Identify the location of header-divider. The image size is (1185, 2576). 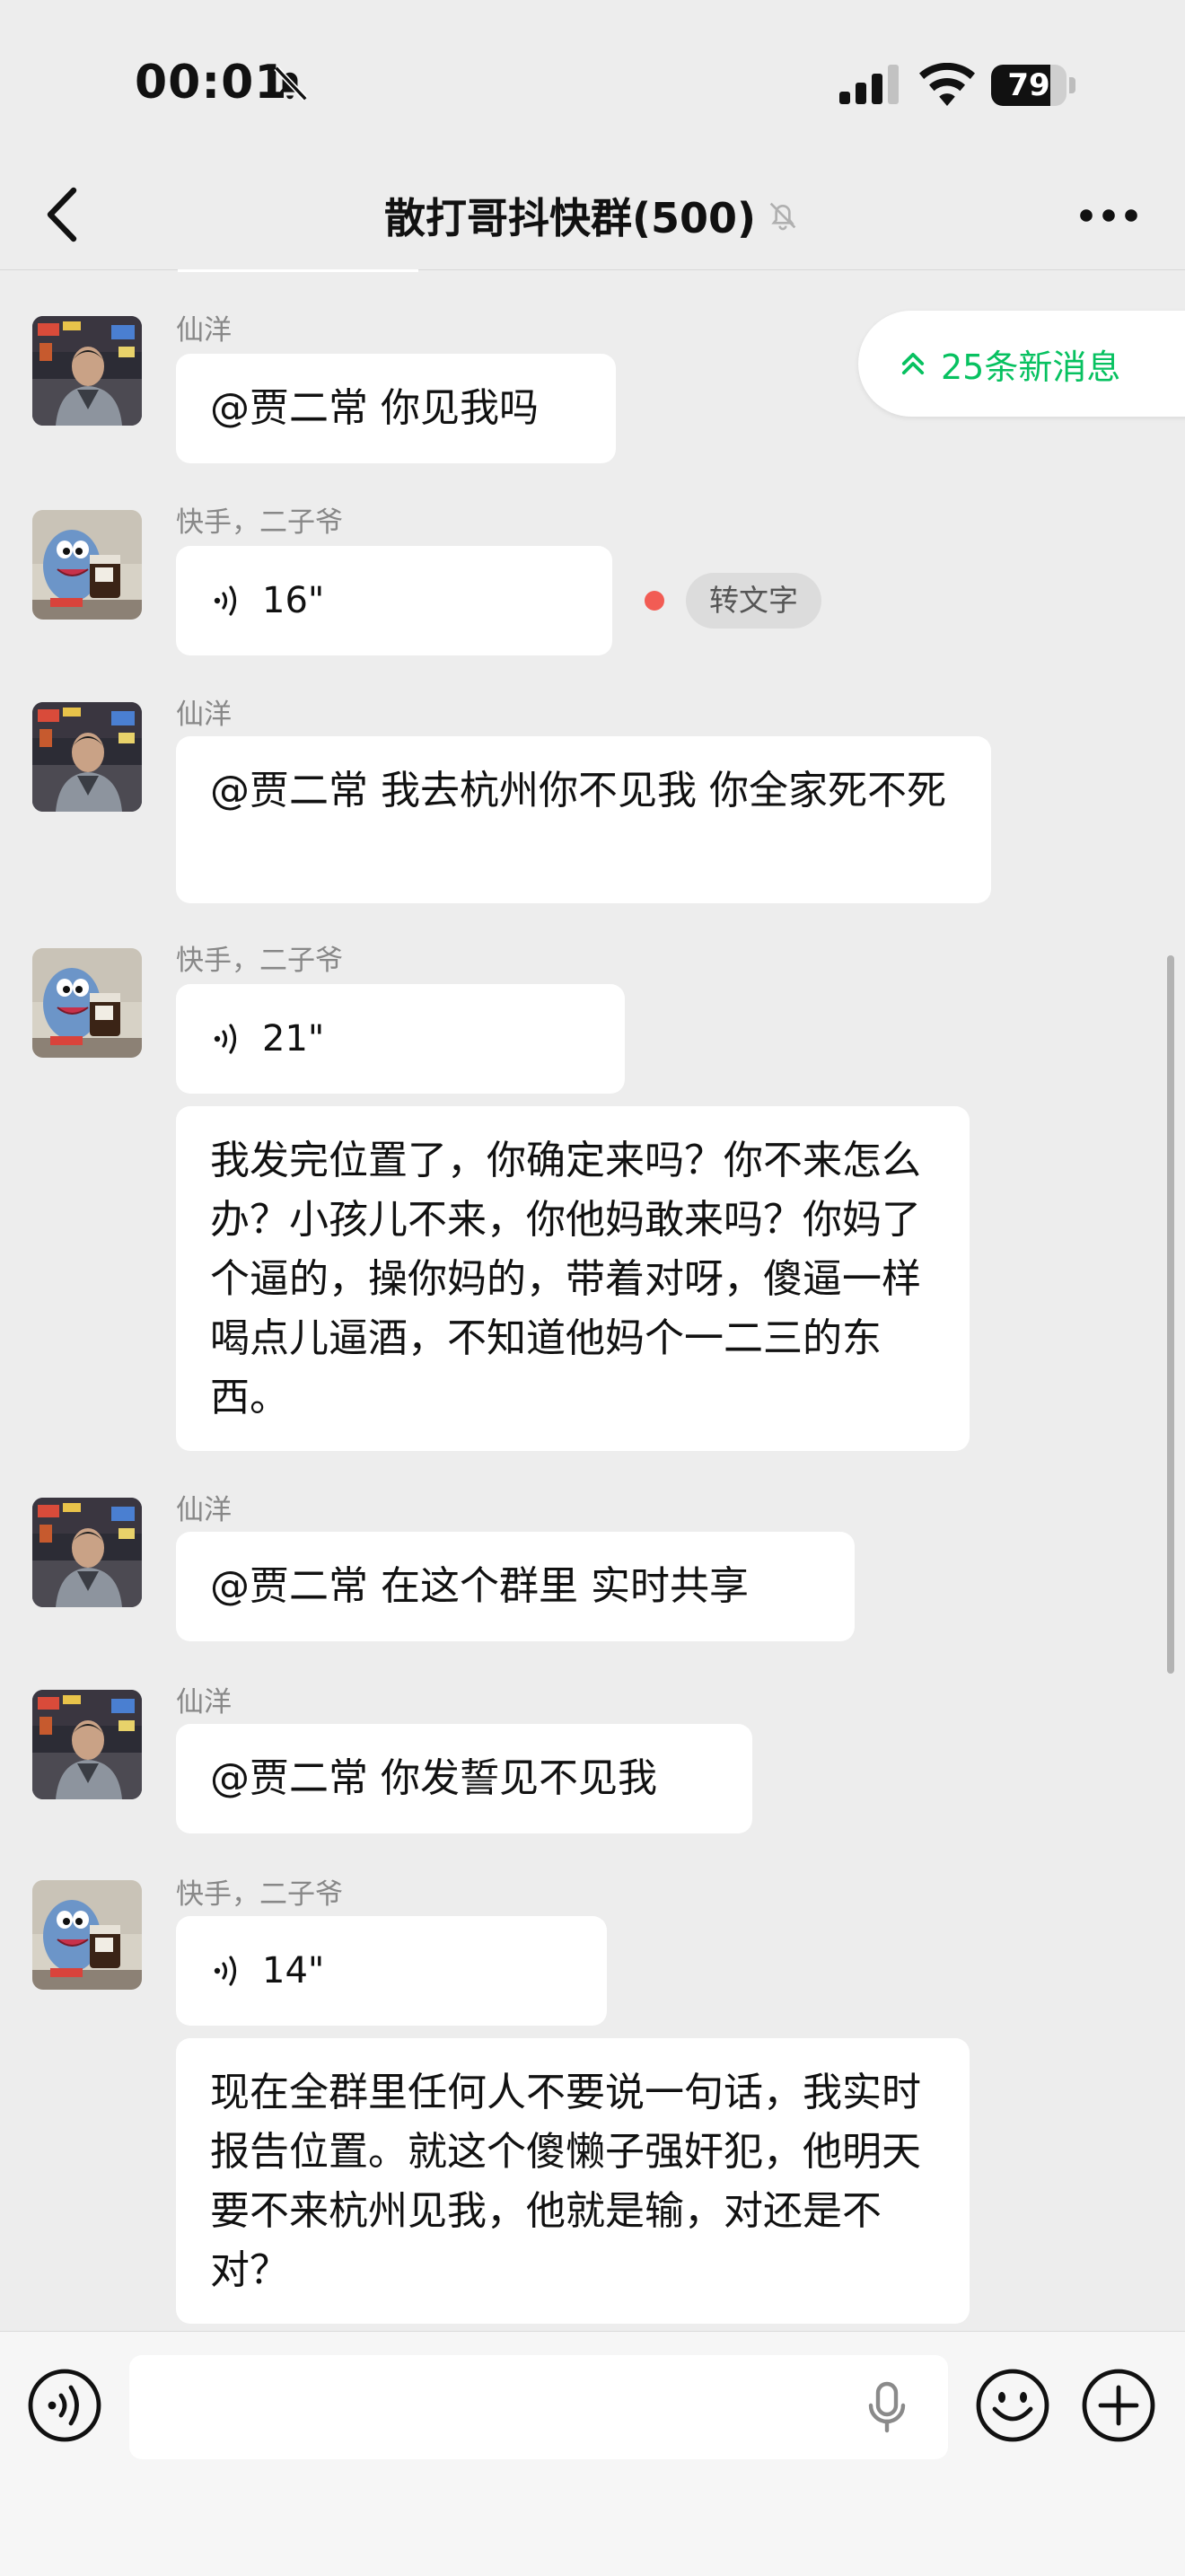
(298, 270).